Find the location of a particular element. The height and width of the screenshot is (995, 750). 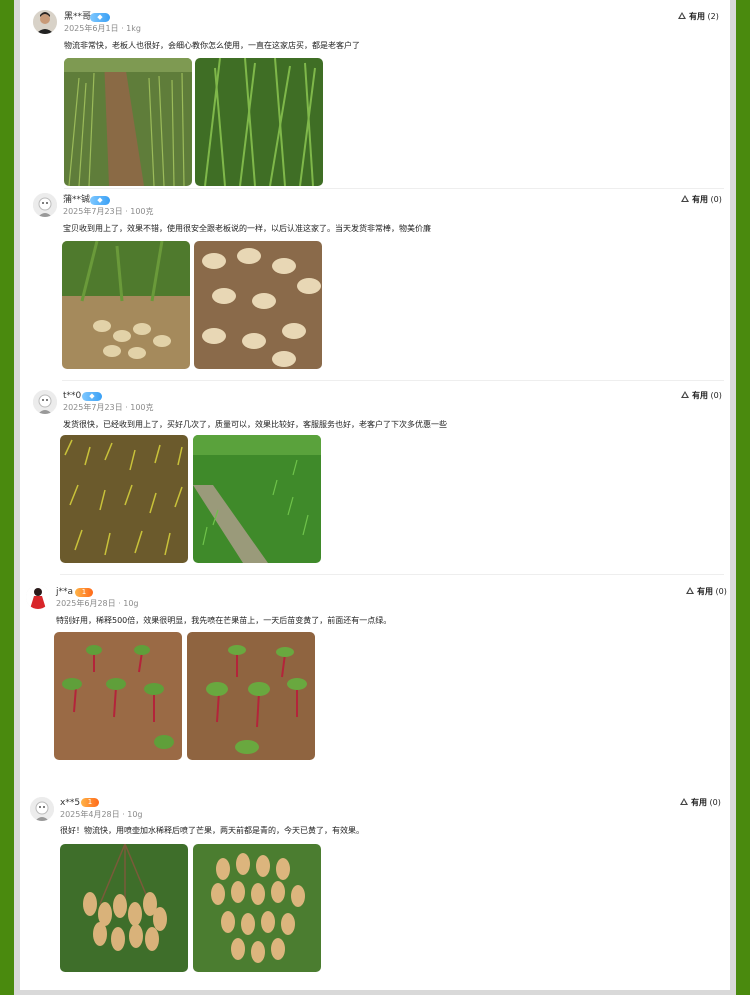

yellowing-seedlings-photo is located at coordinates (124, 499).